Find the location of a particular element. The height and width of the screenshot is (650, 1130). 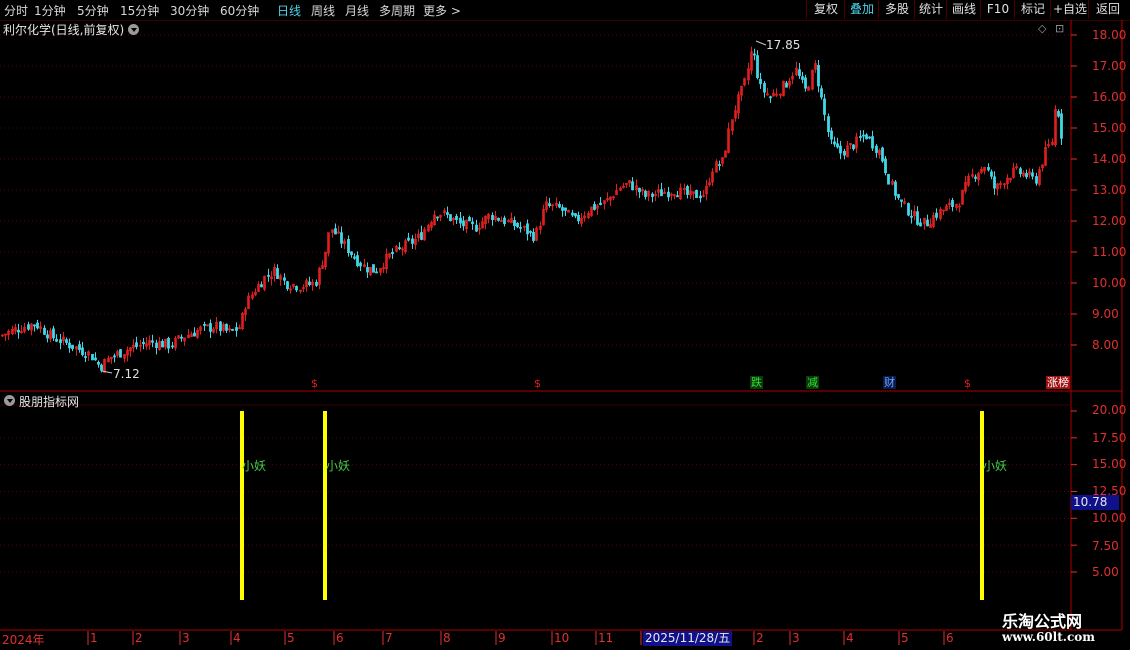

tab-30min: 30分钟 is located at coordinates (189, 10).